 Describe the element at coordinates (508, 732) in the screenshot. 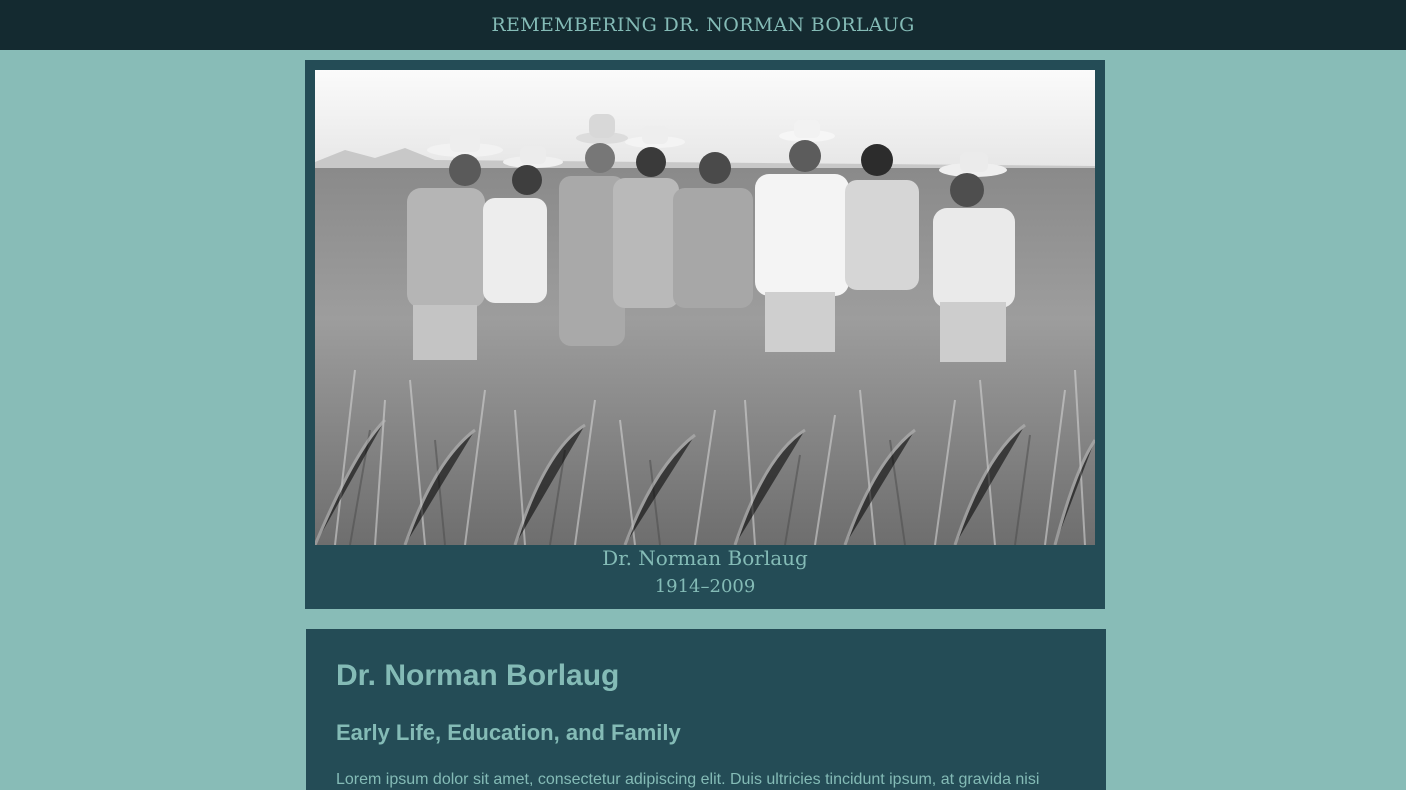

I see `section-heading: Early Life, Education, and Family` at that location.